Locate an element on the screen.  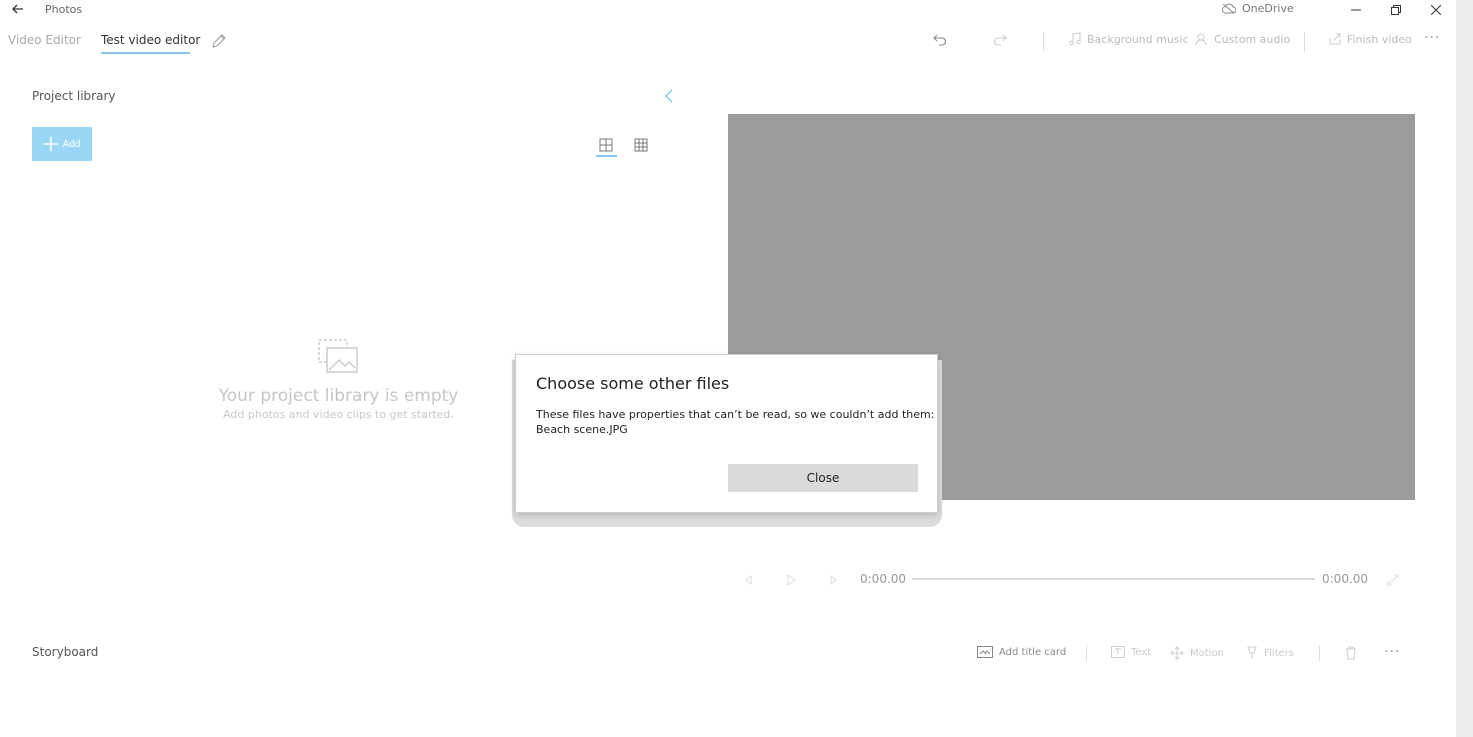
add-title-card-label: Add title card is located at coordinates (1033, 652).